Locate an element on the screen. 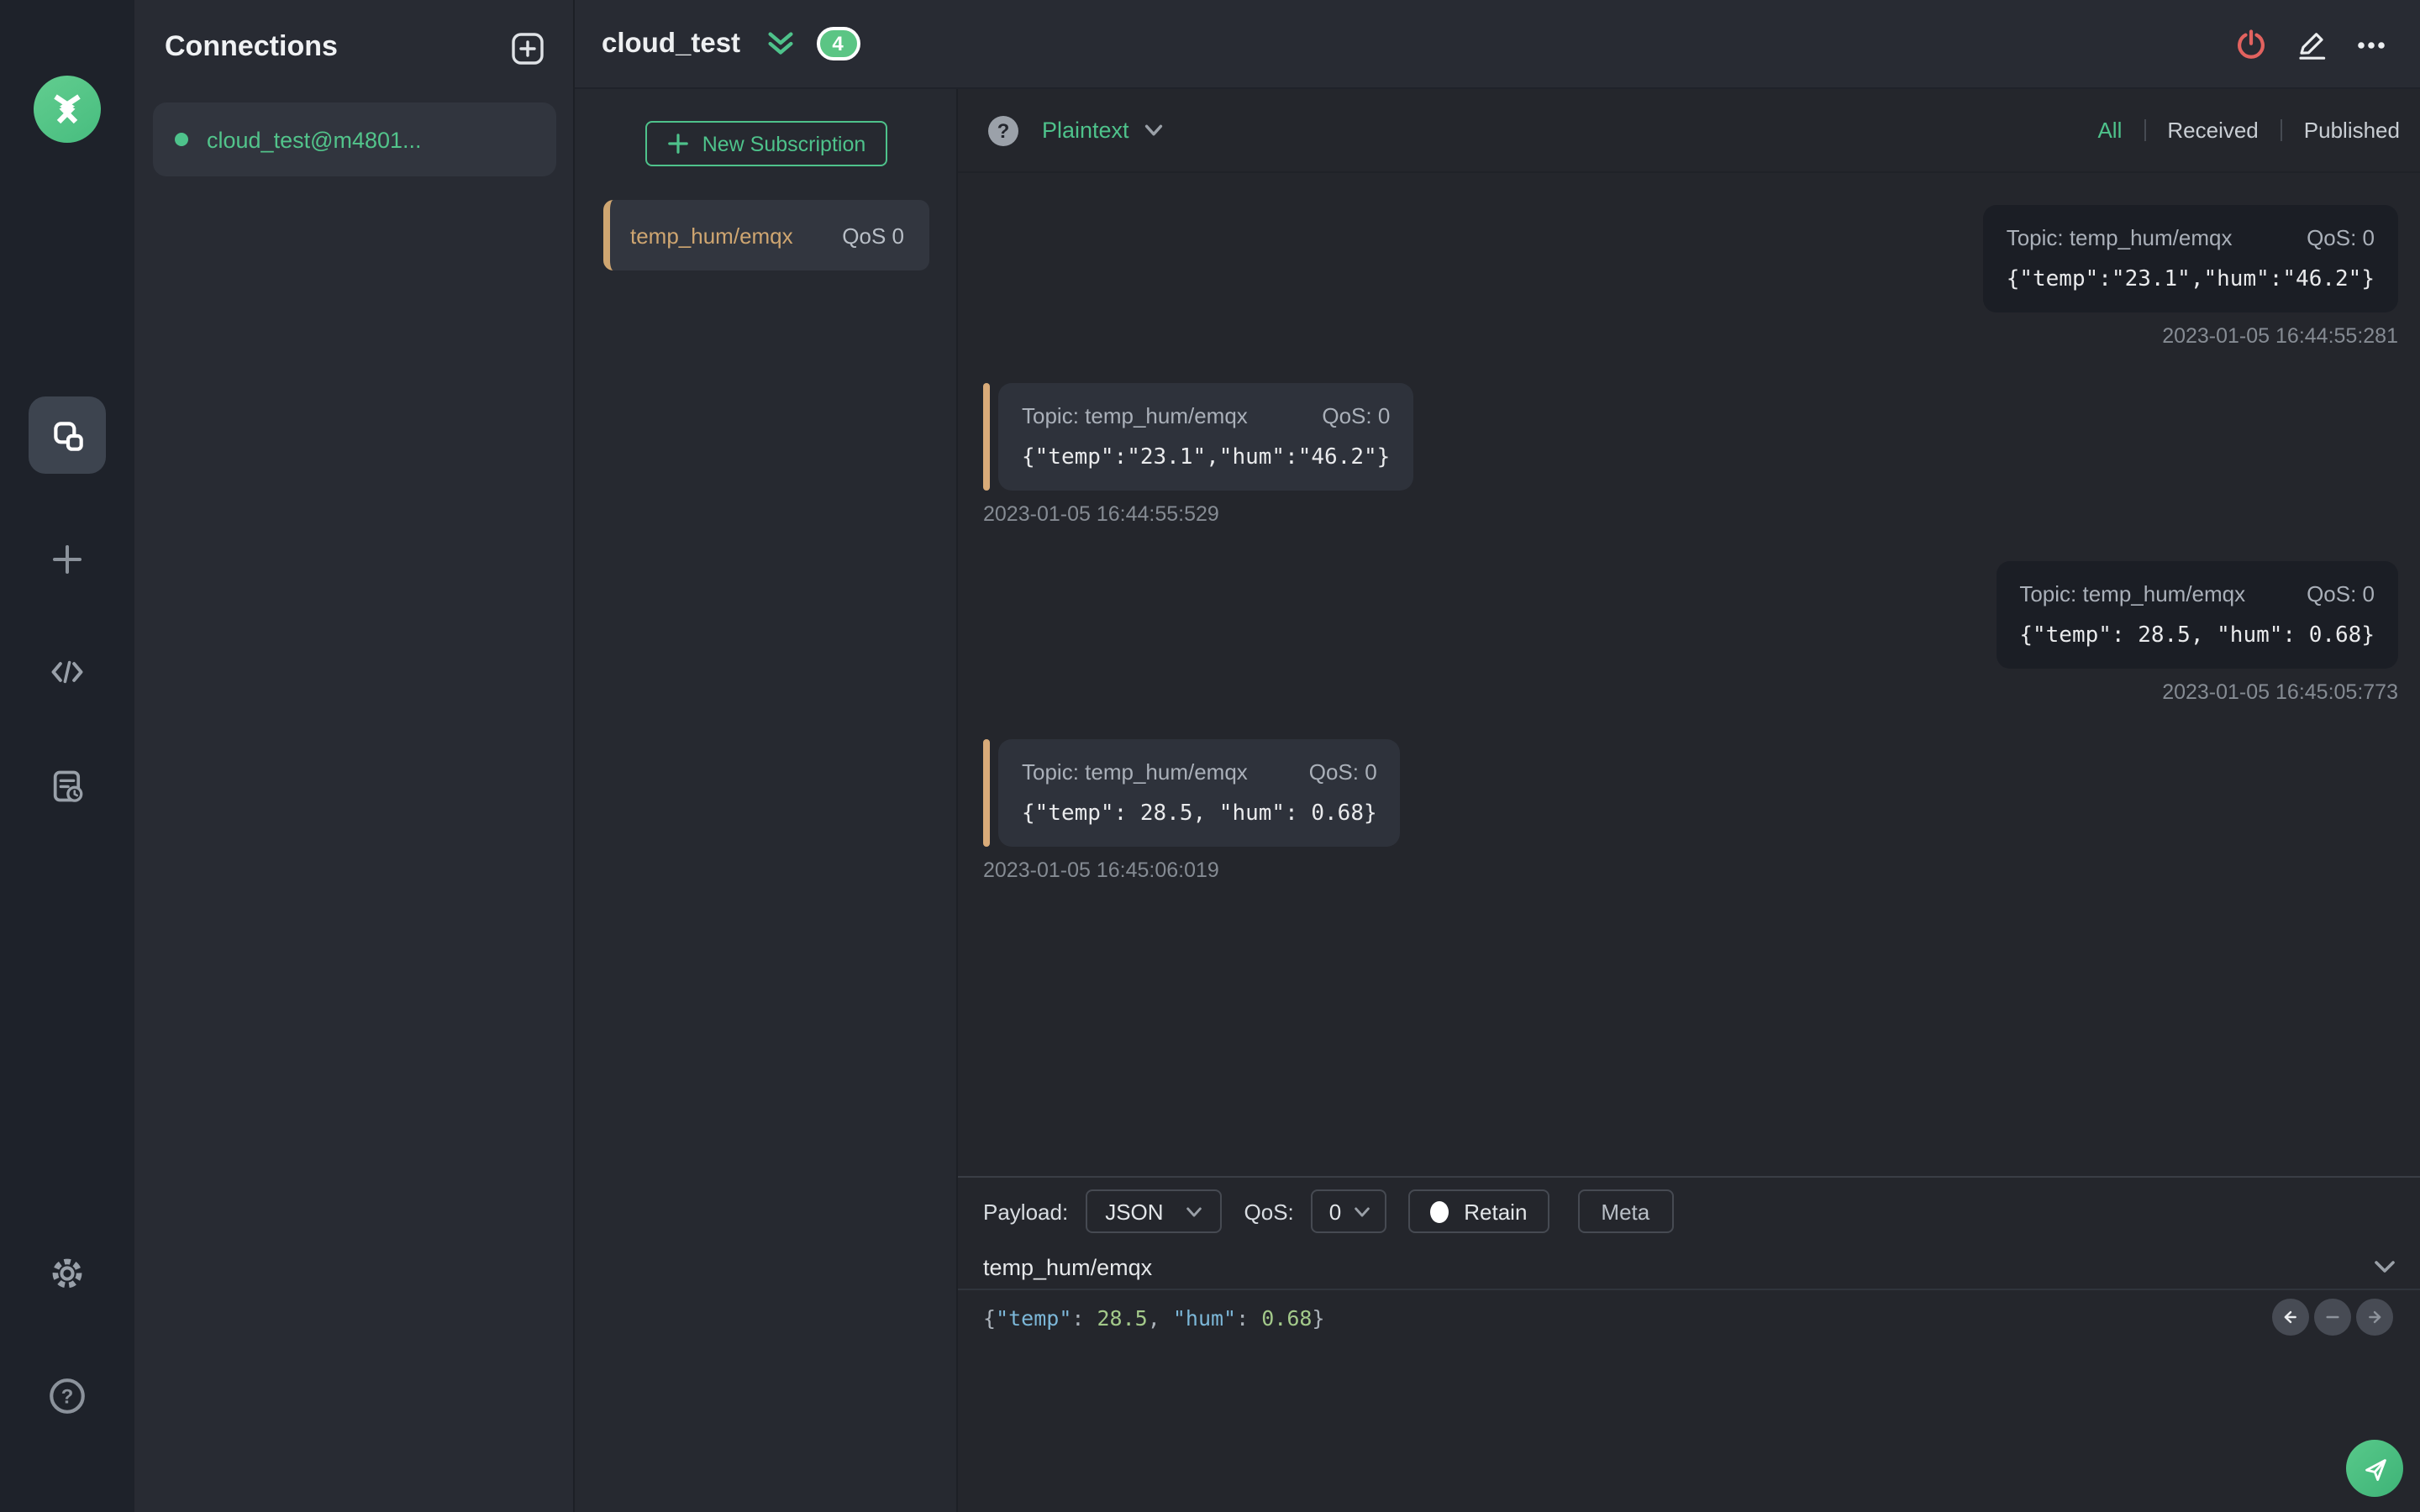 This screenshot has height=1512, width=2420. add-connection-button is located at coordinates (527, 48).